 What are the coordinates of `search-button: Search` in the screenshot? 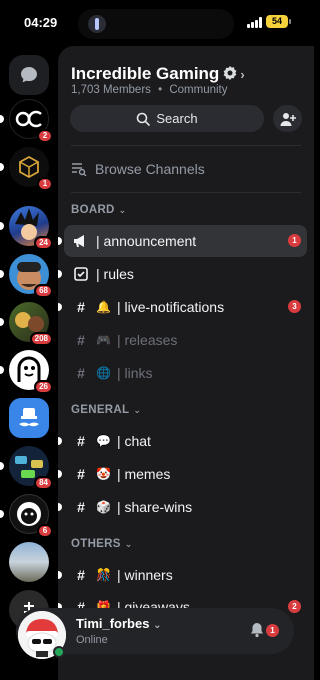 It's located at (167, 118).